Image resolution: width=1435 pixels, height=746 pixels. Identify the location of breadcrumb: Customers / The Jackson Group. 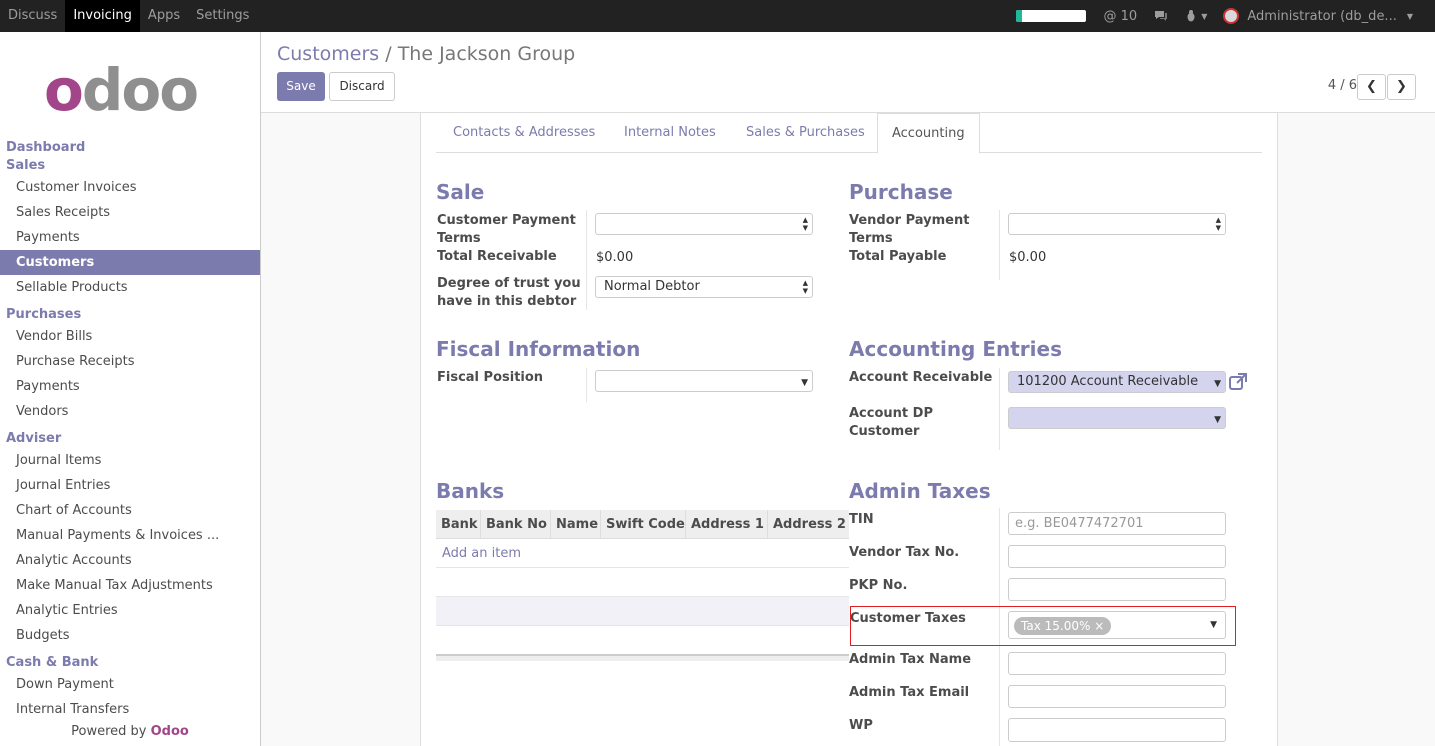
(426, 54).